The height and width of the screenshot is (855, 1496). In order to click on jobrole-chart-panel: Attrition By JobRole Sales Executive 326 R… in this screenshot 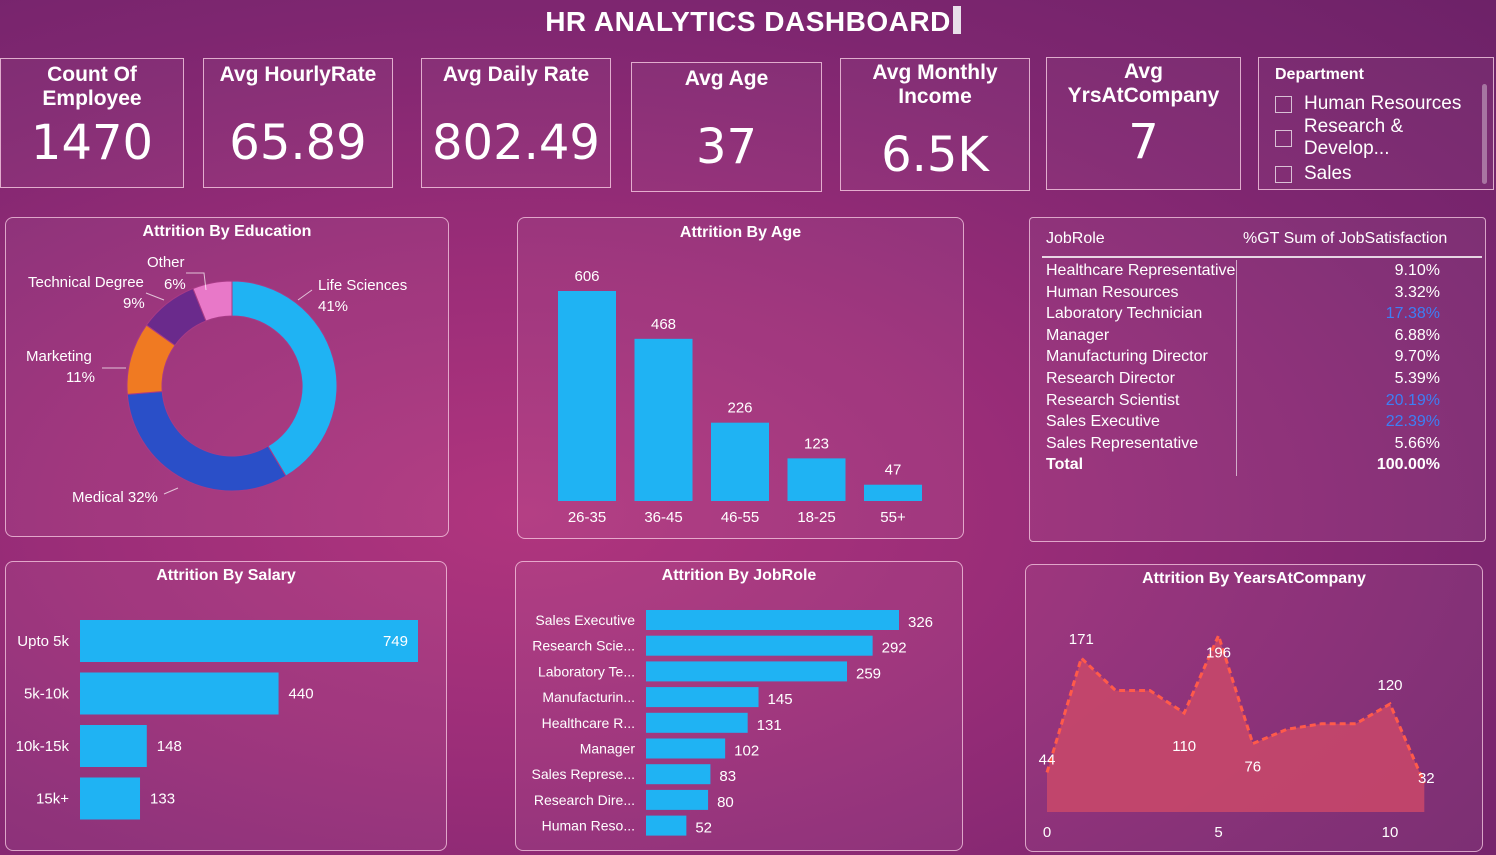, I will do `click(739, 706)`.